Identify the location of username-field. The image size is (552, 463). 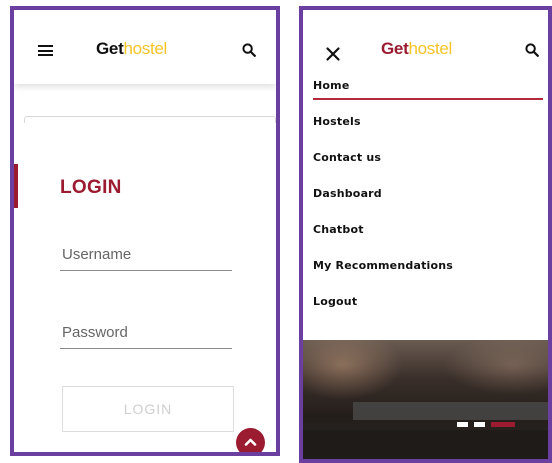
(146, 254).